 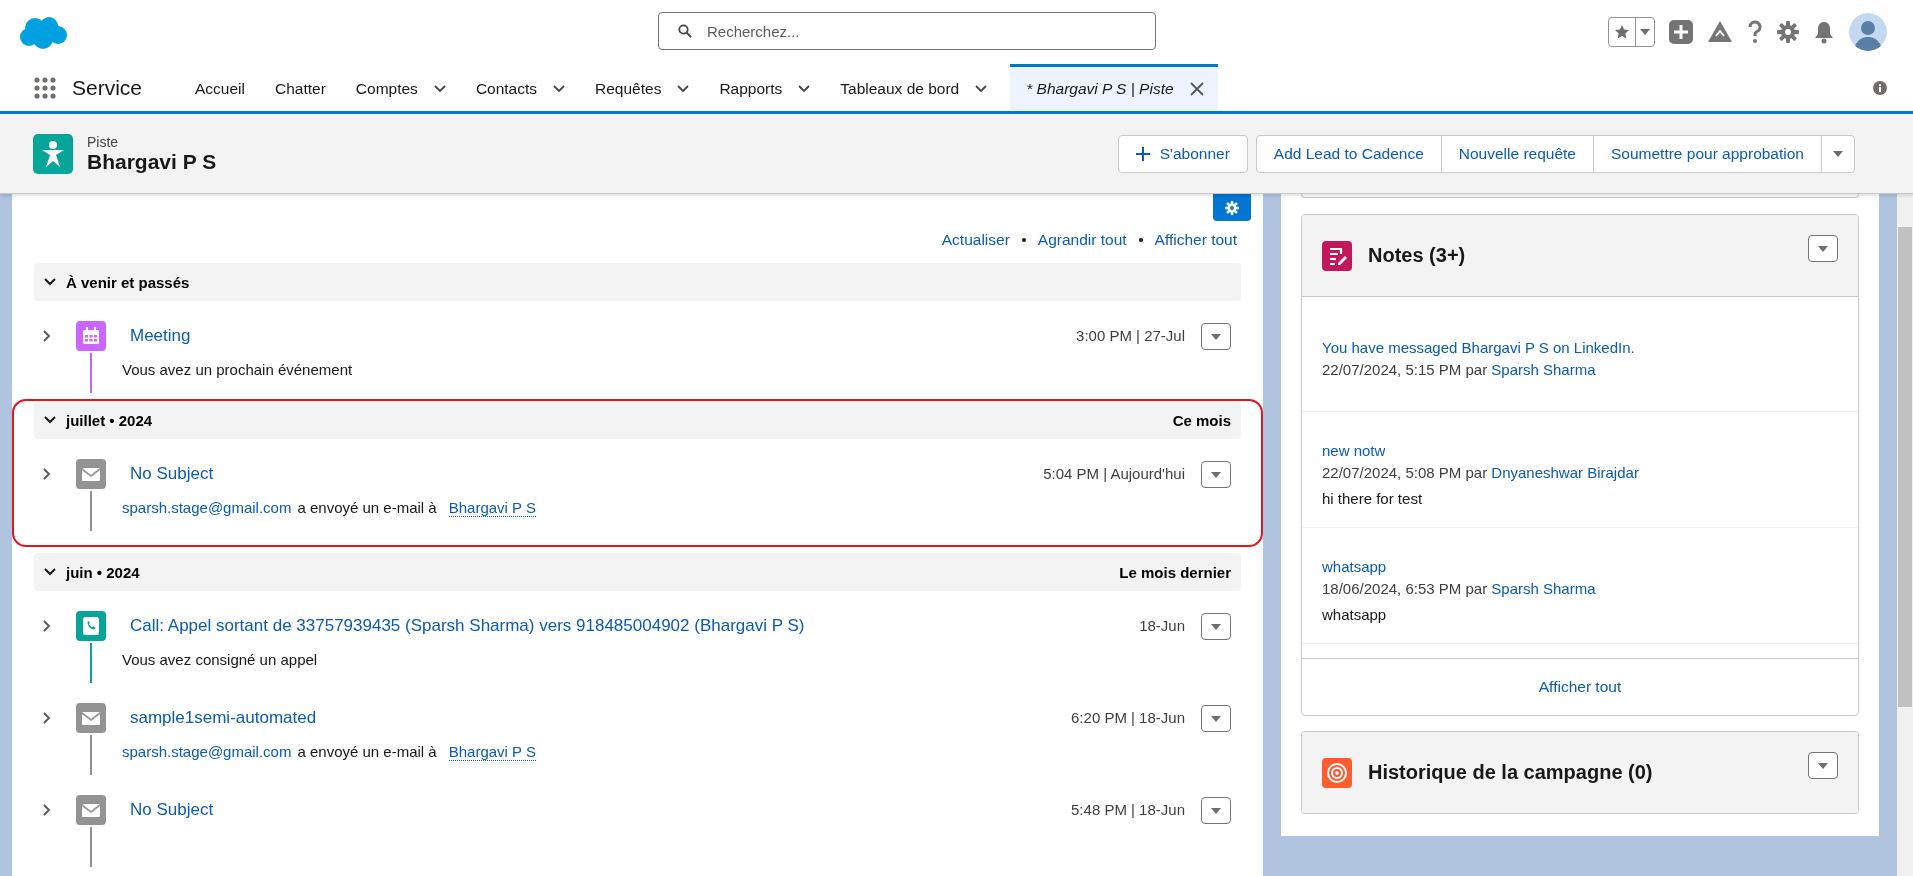 I want to click on lead-icon, so click(x=53, y=153).